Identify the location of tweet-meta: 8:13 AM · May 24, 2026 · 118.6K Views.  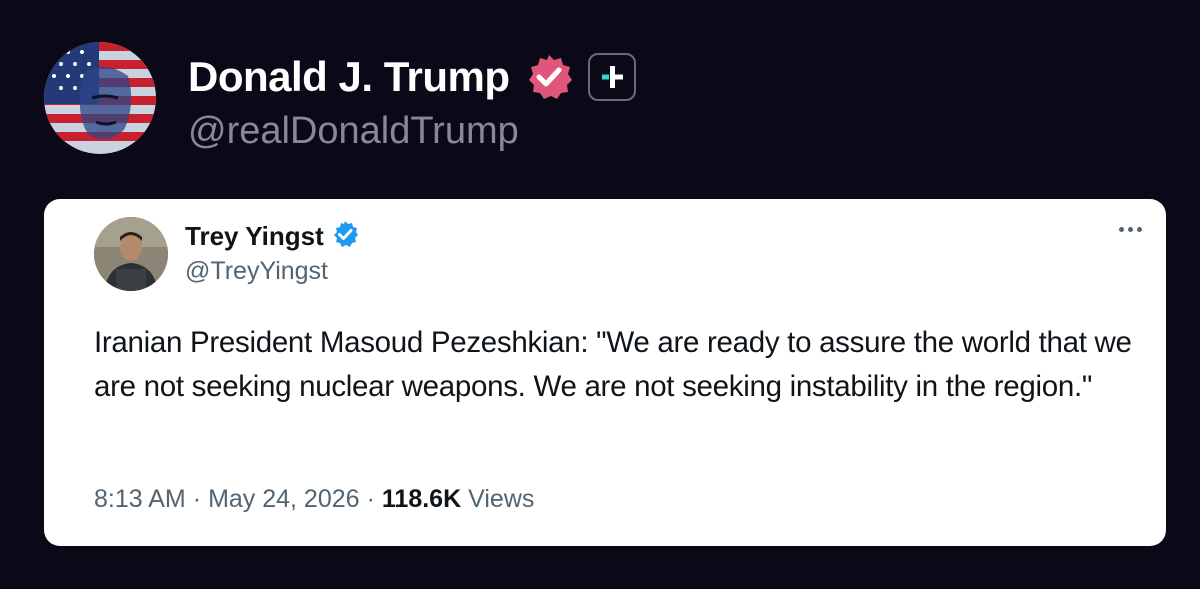
(314, 499).